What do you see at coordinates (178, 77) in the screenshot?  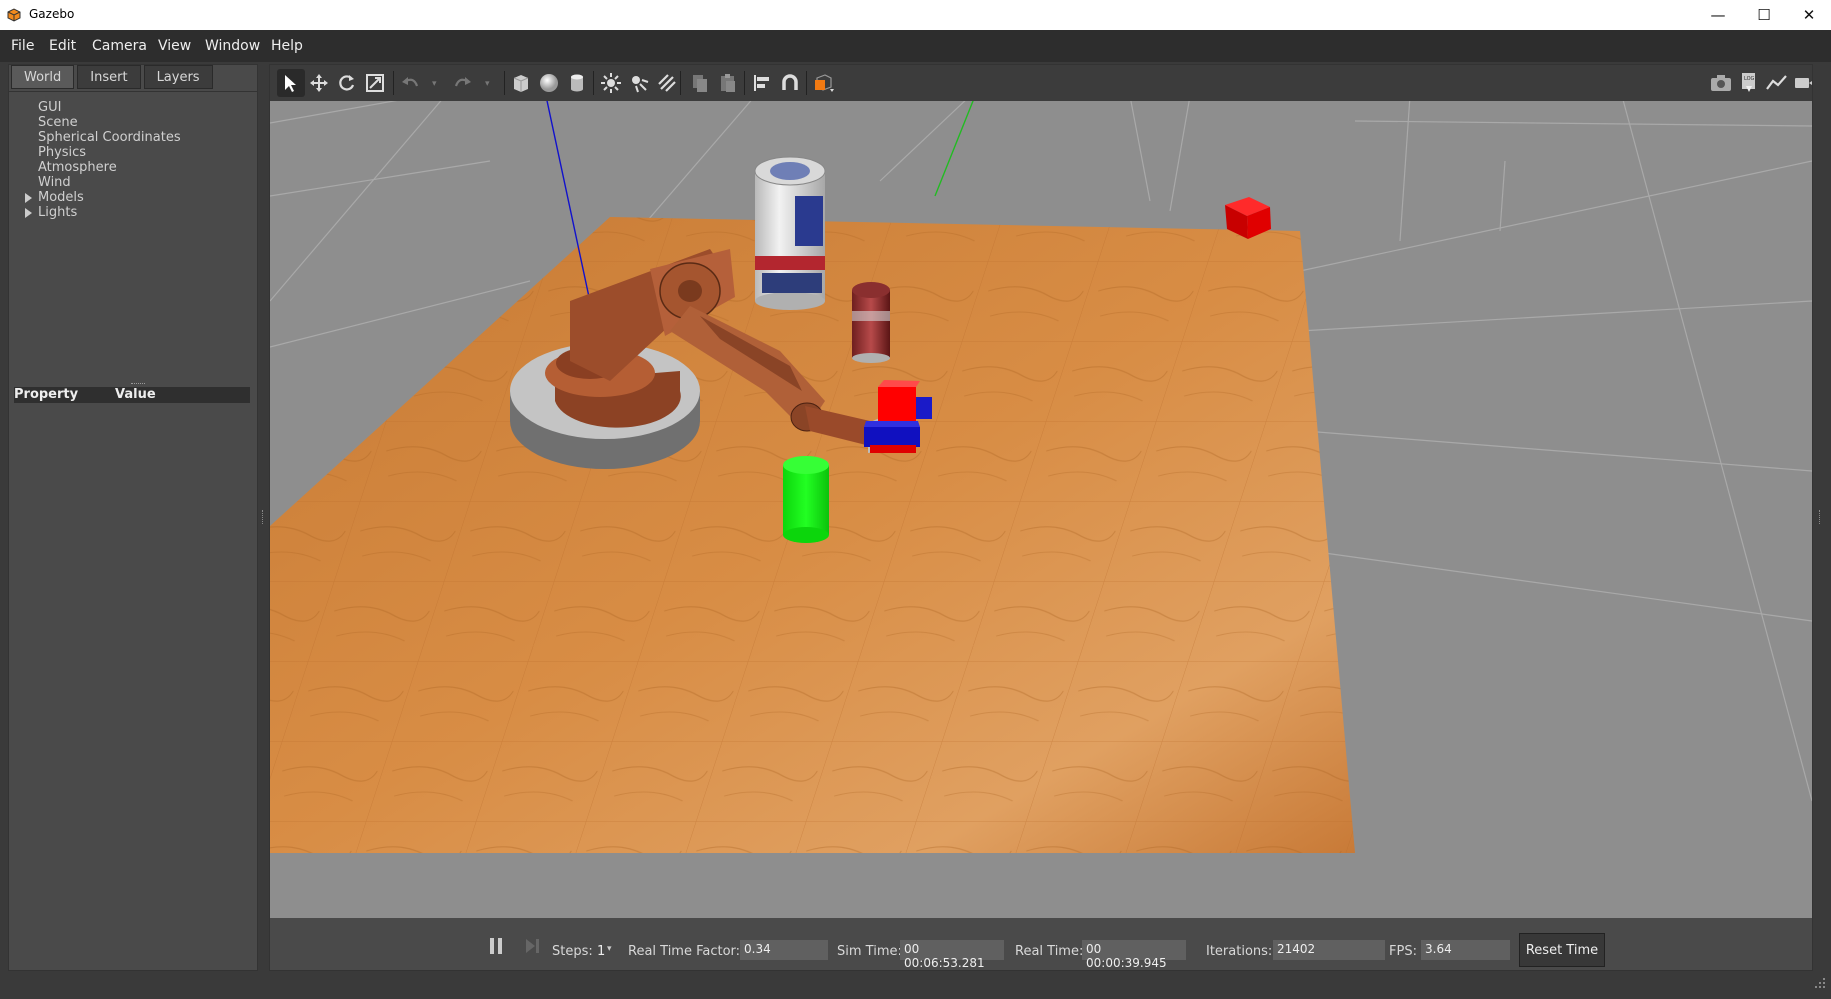 I see `tab-layers: Layers` at bounding box center [178, 77].